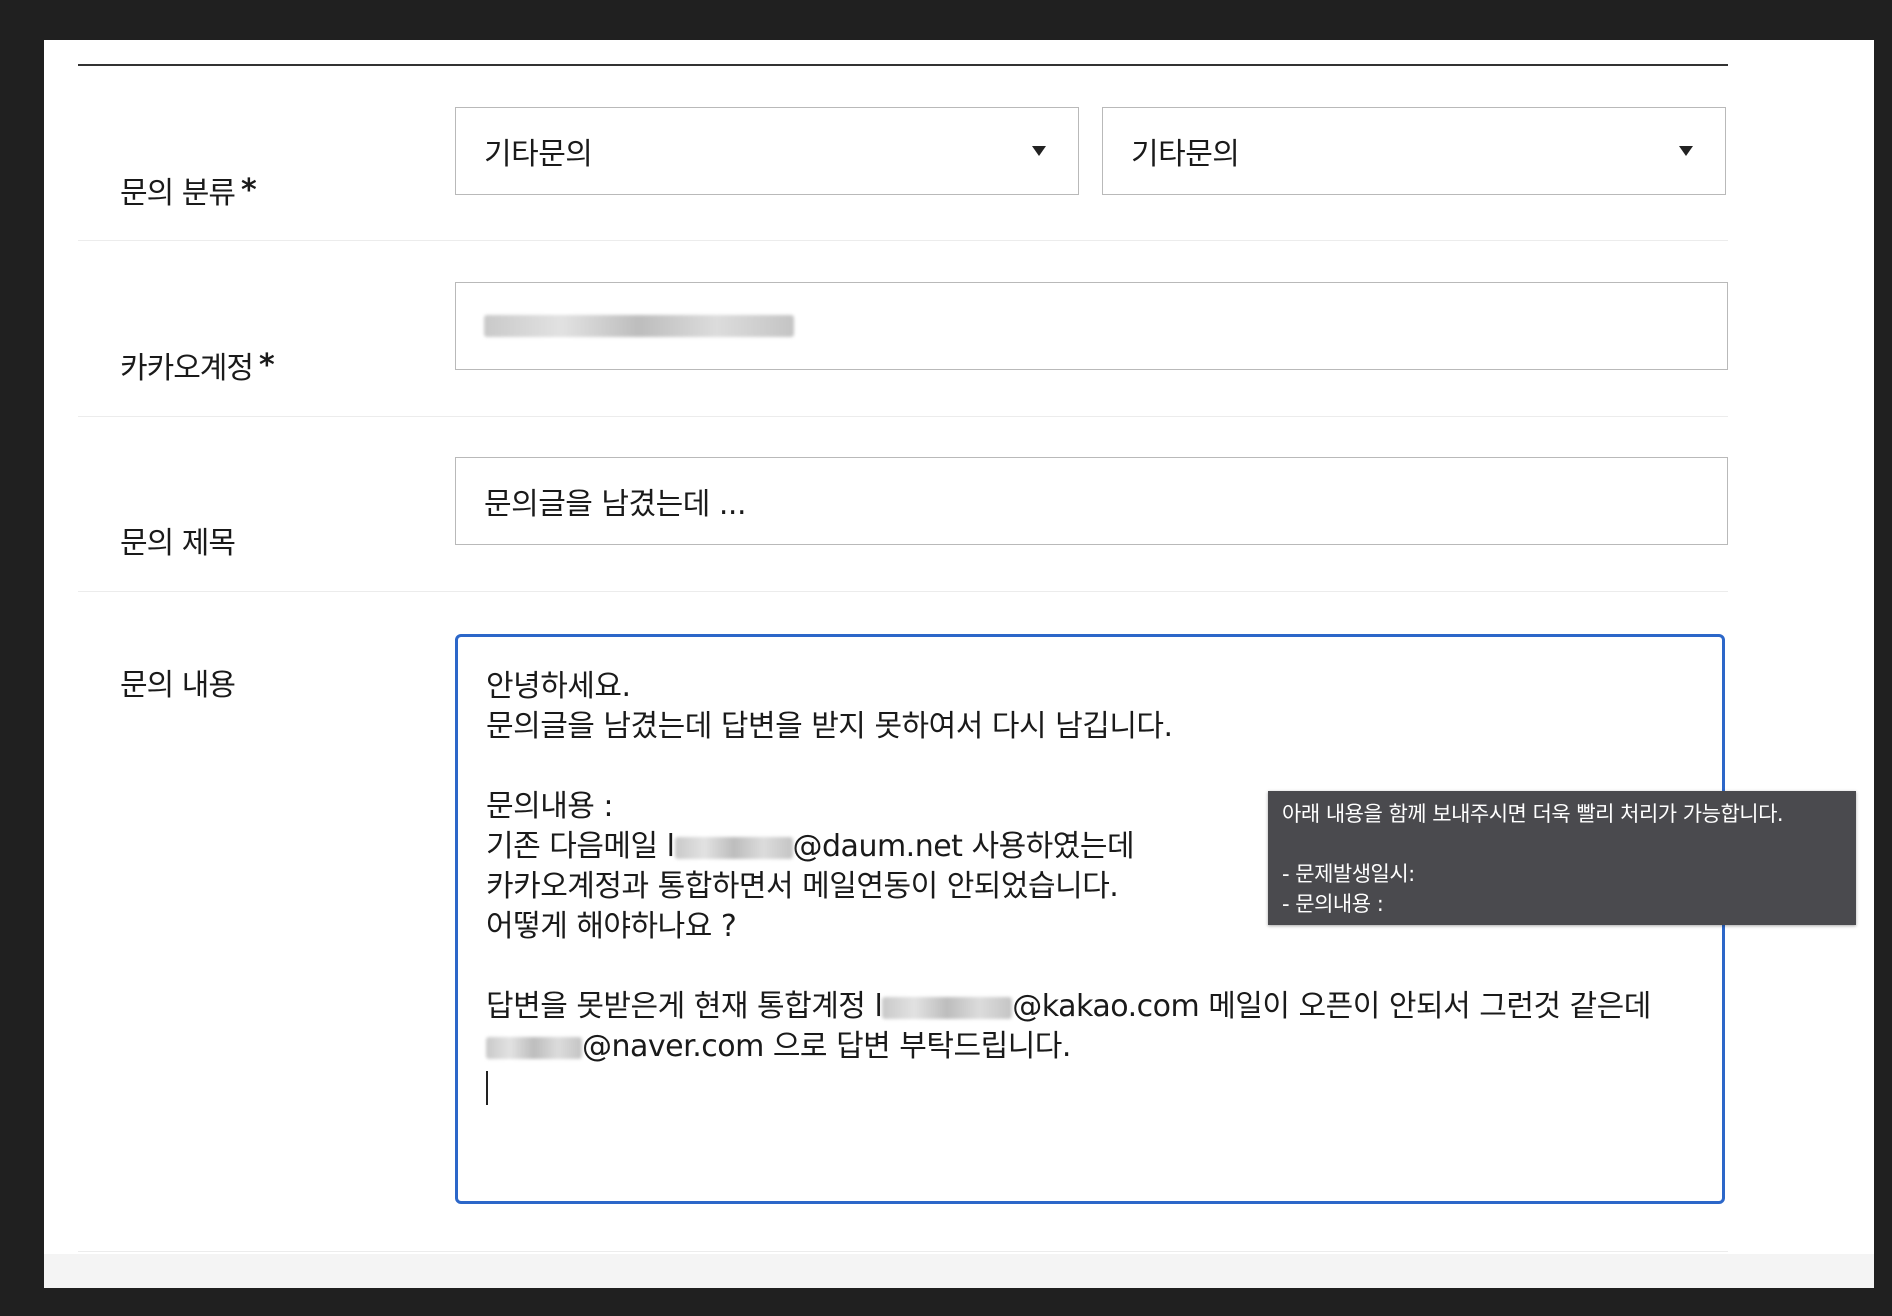 Image resolution: width=1892 pixels, height=1316 pixels. Describe the element at coordinates (1090, 1087) in the screenshot. I see `text-caret` at that location.